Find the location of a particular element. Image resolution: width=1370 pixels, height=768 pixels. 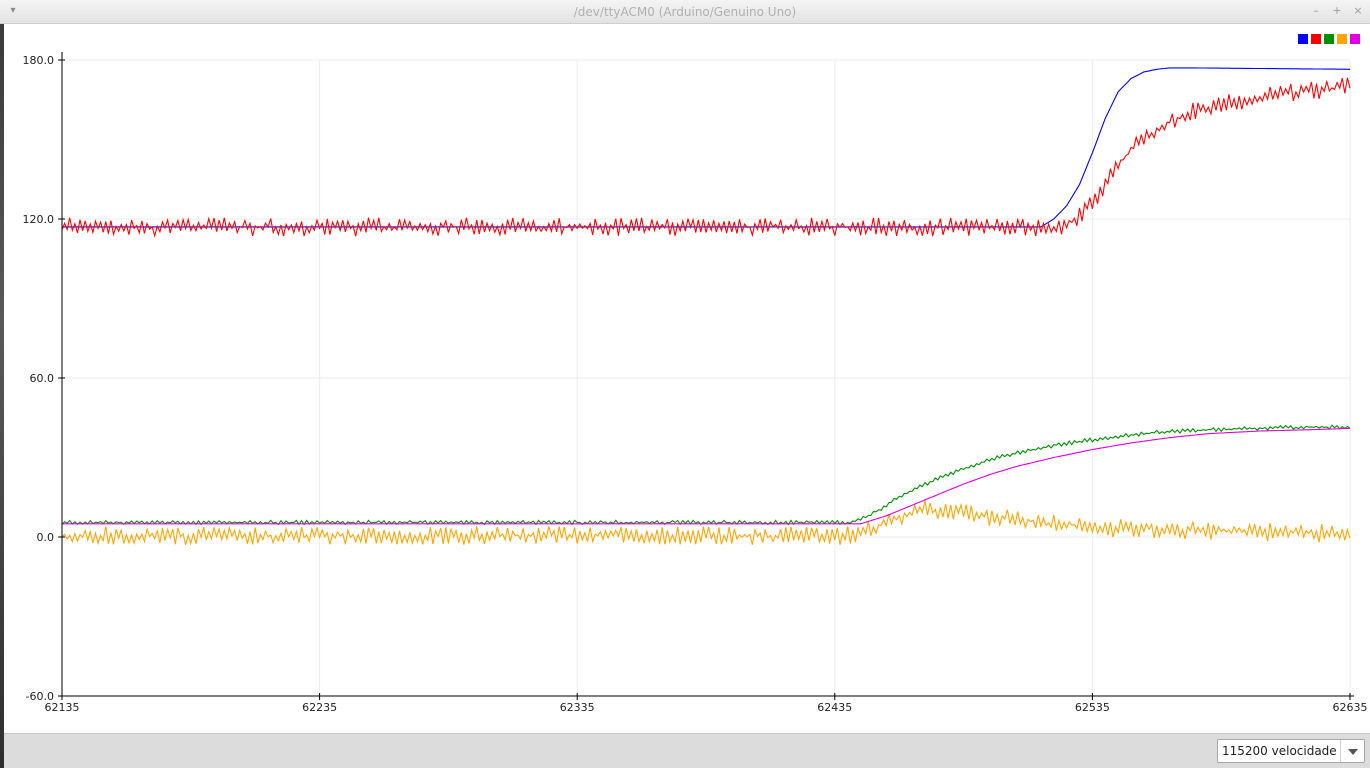

x-tick-label: 62635 is located at coordinates (1350, 707).